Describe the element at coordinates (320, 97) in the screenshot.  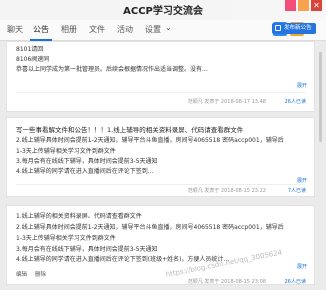
I see `scrollbar-thumb` at that location.